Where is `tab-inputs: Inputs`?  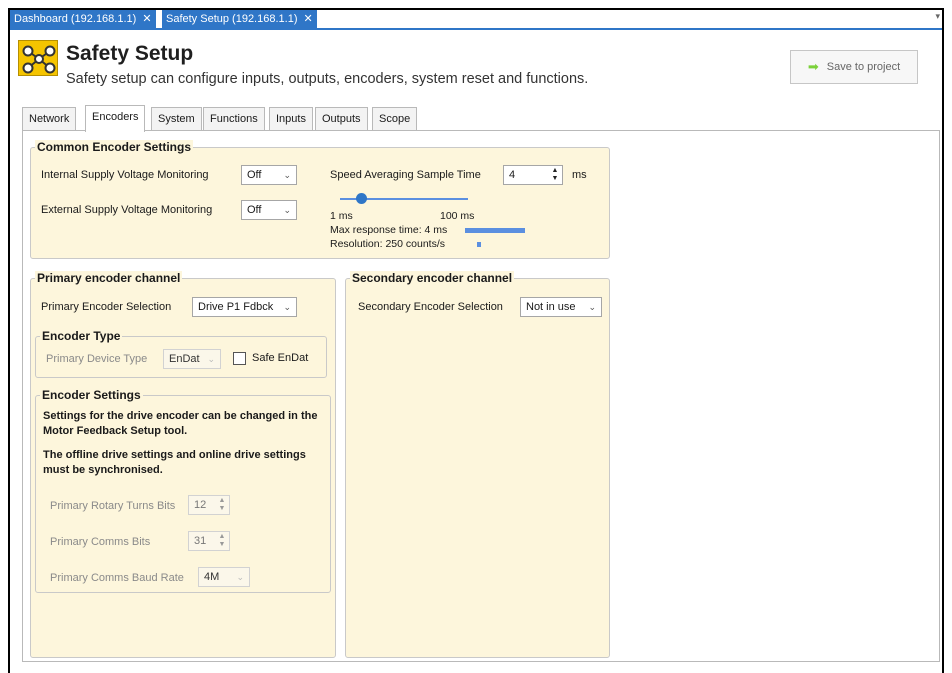 tab-inputs: Inputs is located at coordinates (291, 119).